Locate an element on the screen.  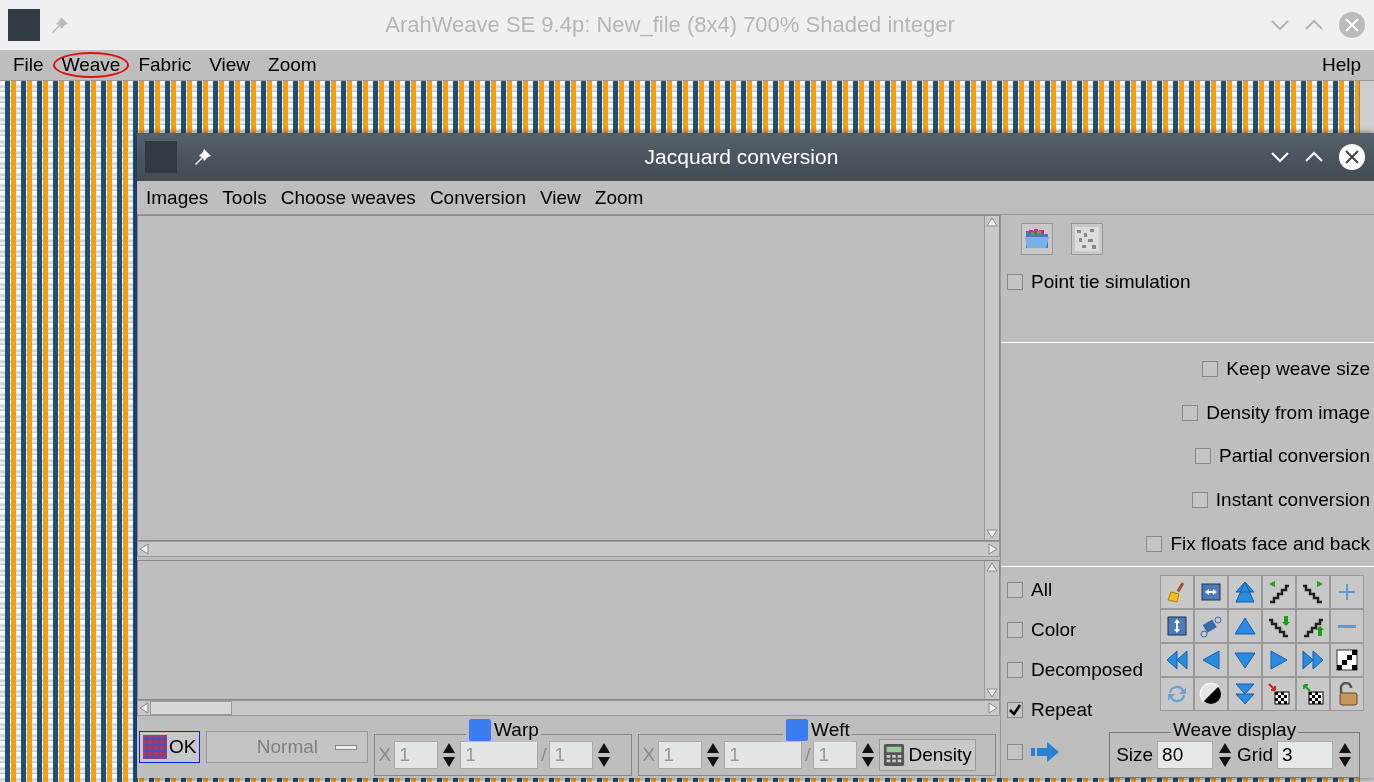
close-icon is located at coordinates (1352, 157).